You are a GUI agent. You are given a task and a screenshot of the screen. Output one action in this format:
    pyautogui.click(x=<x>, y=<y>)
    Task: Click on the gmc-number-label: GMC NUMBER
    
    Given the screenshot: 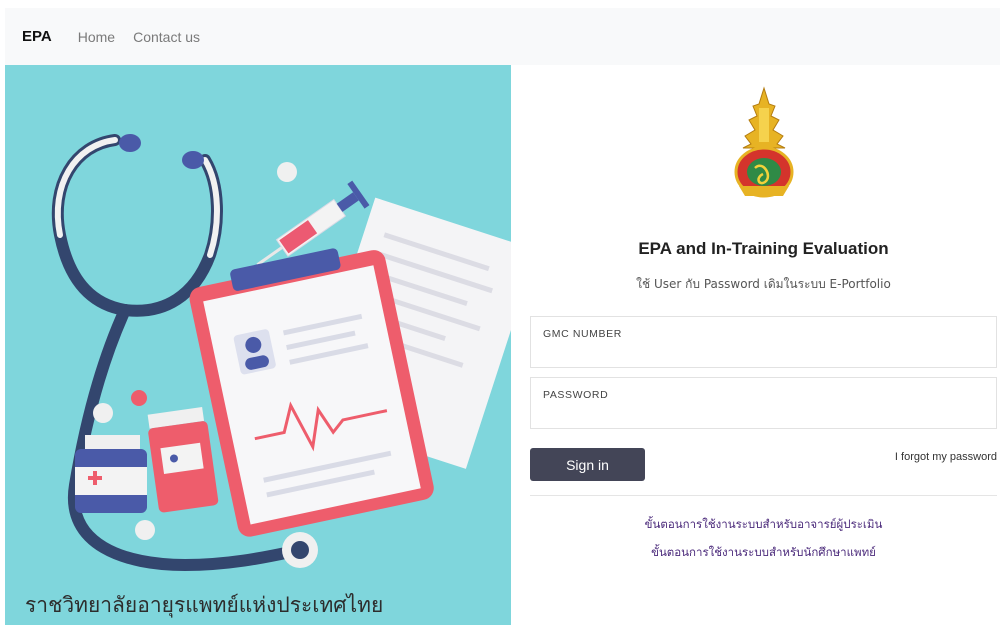 What is the action you would take?
    pyautogui.click(x=582, y=334)
    